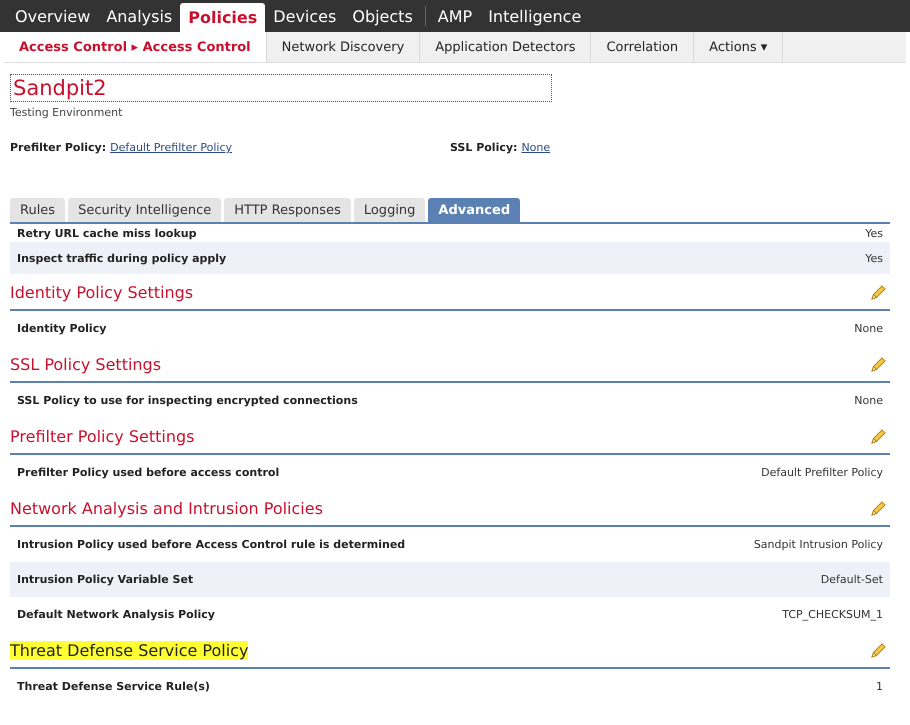 The image size is (910, 725). Describe the element at coordinates (148, 472) in the screenshot. I see `setting-label: Prefilter Policy used before access control` at that location.